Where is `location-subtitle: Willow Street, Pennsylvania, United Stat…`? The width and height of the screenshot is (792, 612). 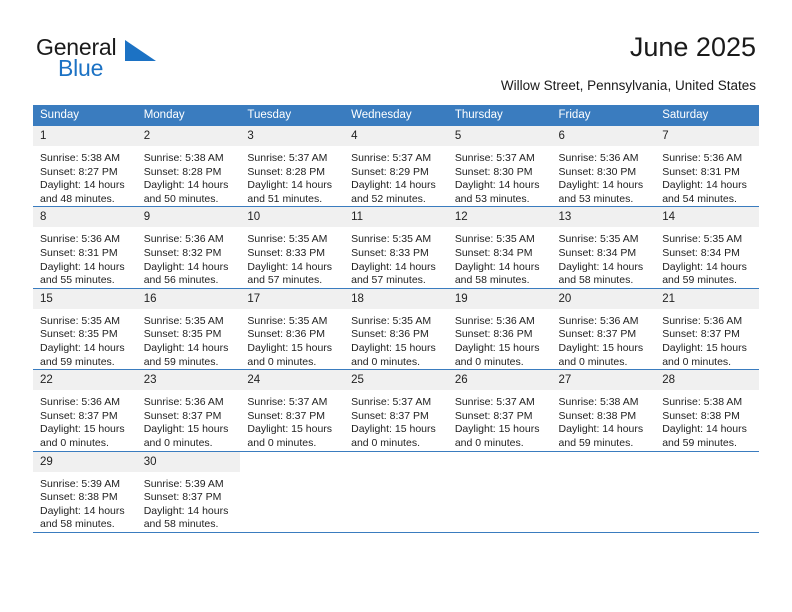 location-subtitle: Willow Street, Pennsylvania, United Stat… is located at coordinates (628, 85).